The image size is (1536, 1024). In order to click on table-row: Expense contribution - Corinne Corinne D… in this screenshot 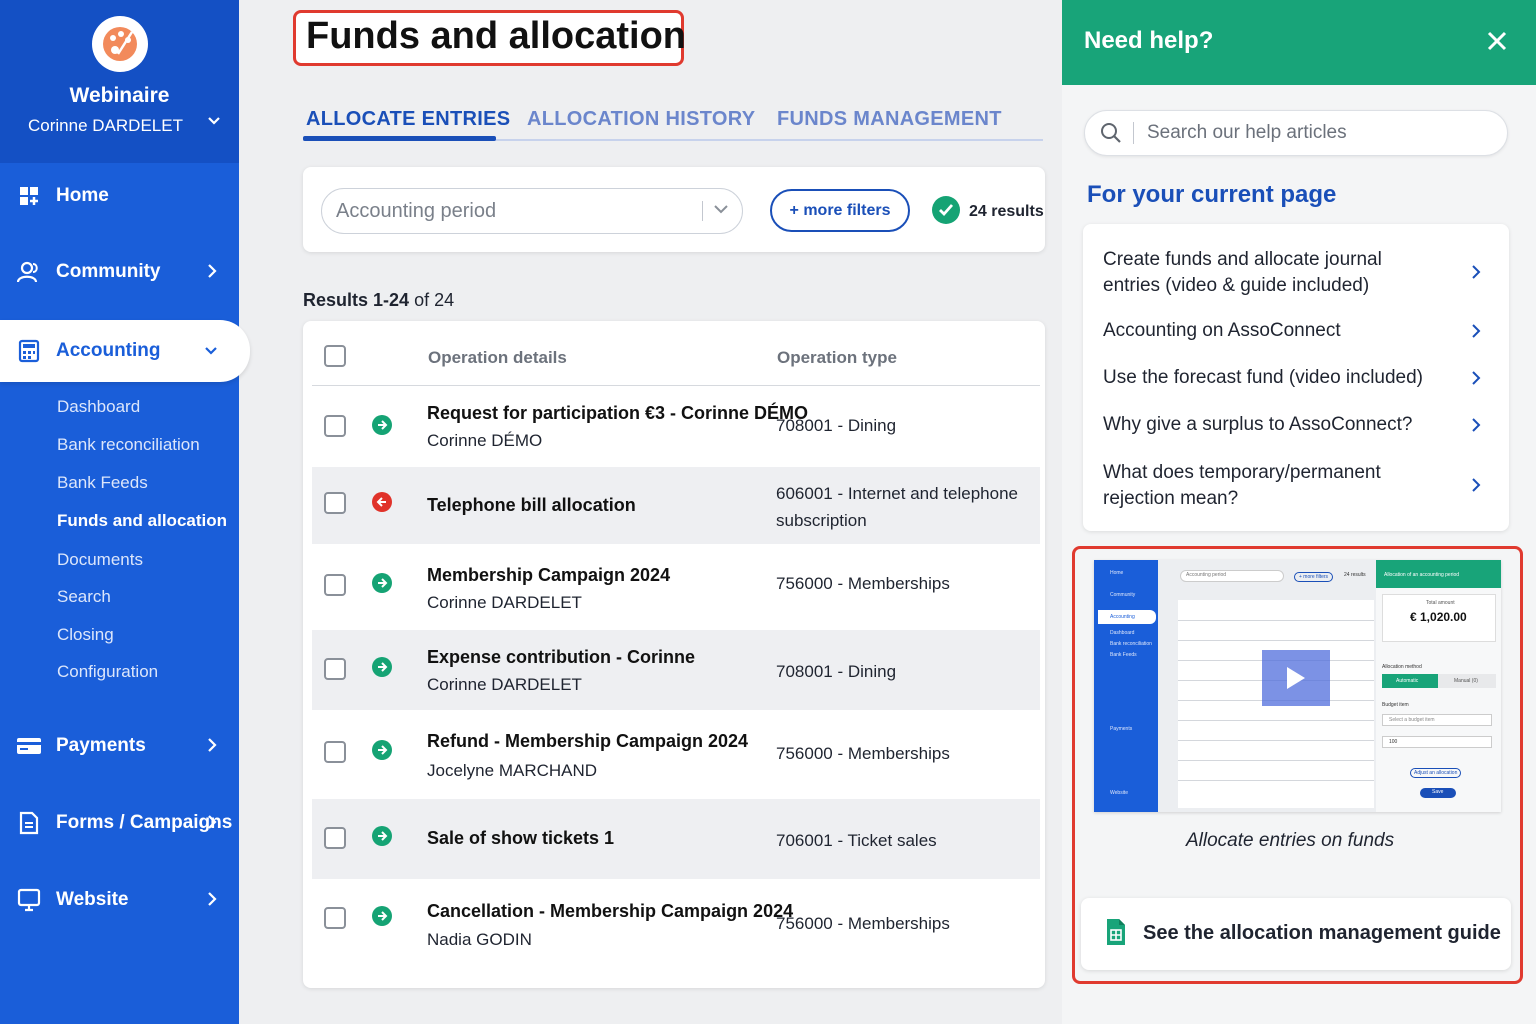, I will do `click(676, 670)`.